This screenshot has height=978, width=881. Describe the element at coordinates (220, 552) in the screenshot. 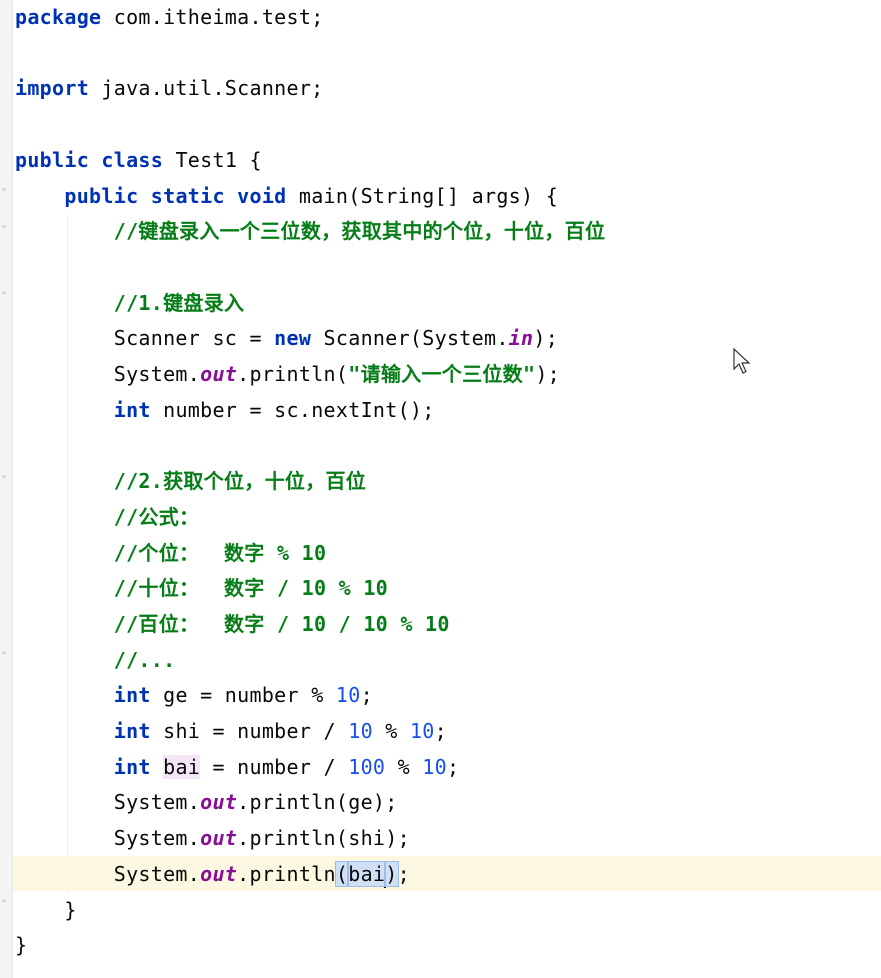

I see `code-token: //个位： 数字 % 10` at that location.